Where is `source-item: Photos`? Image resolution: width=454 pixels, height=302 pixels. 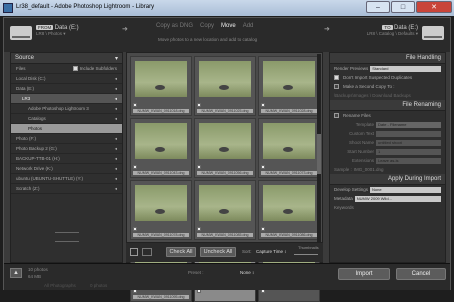 source-item: Photos is located at coordinates (66, 129).